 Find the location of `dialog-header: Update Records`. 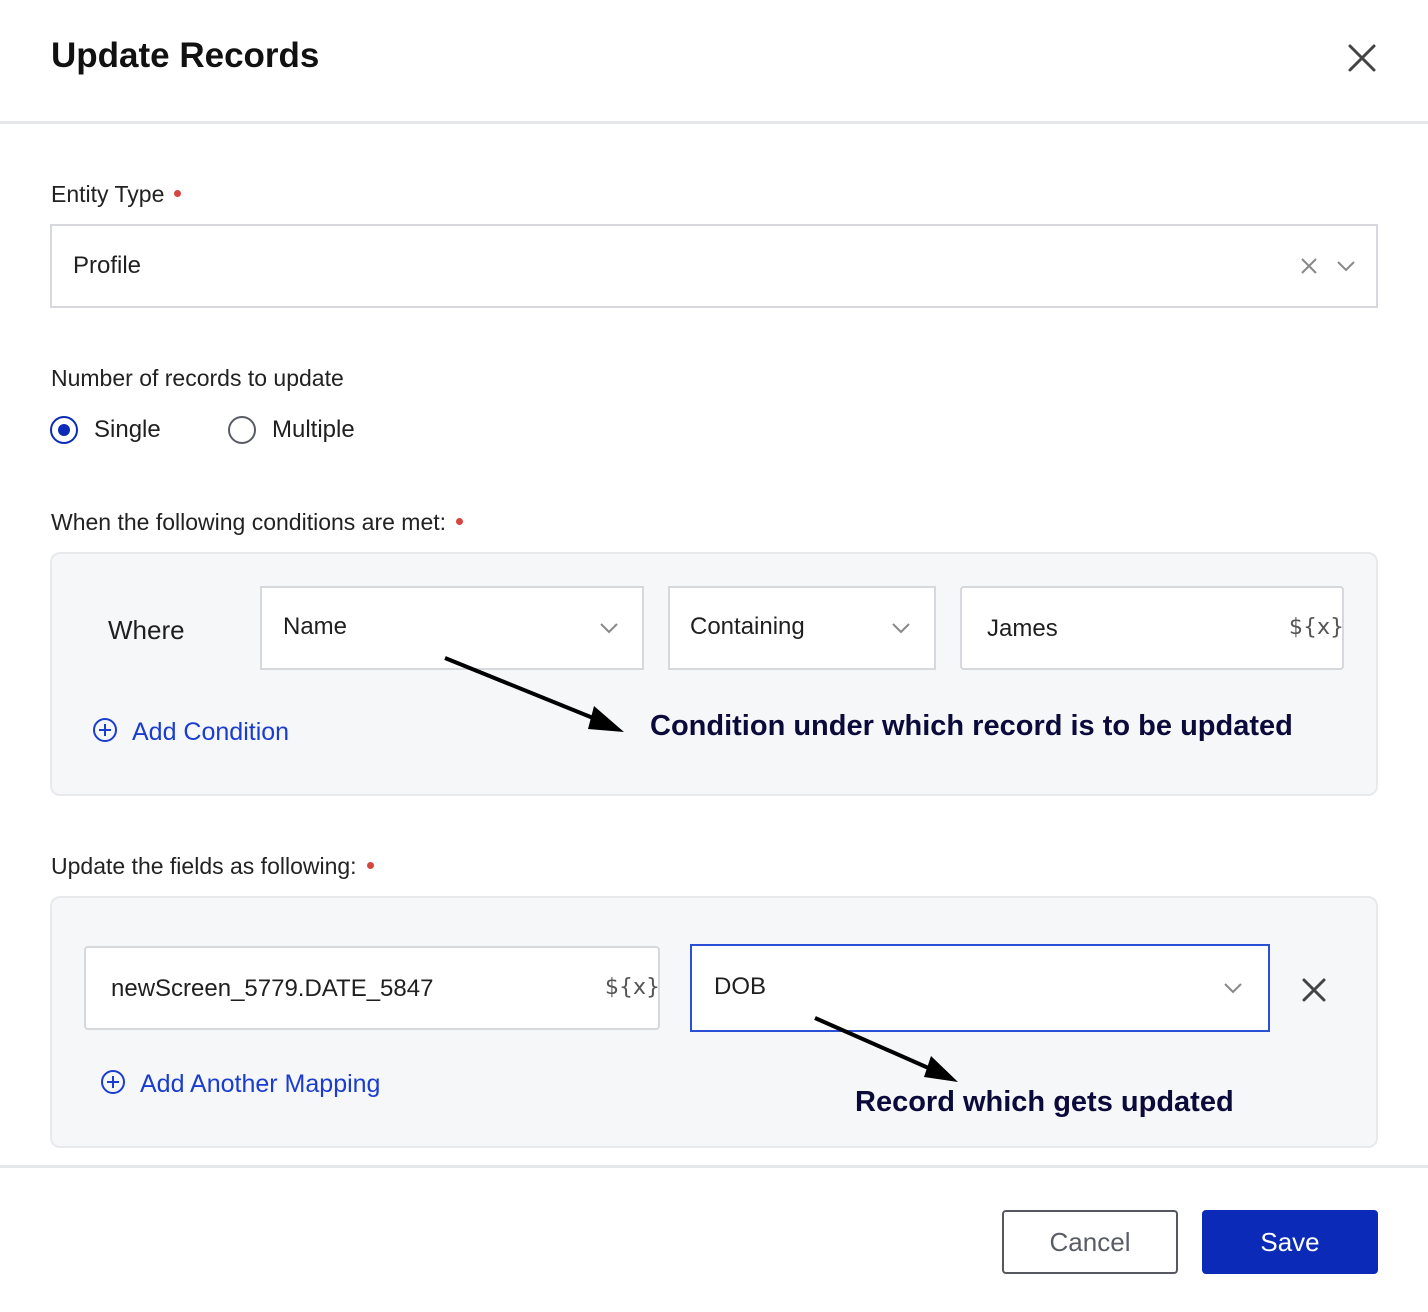

dialog-header: Update Records is located at coordinates (714, 62).